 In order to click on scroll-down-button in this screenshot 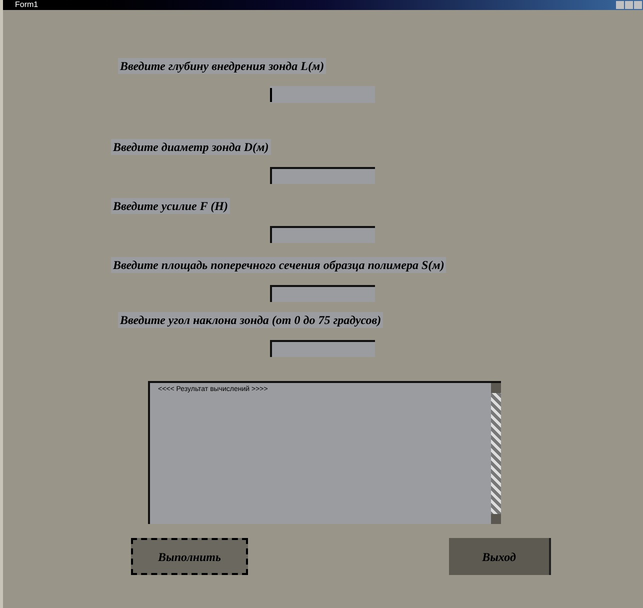, I will do `click(496, 519)`.